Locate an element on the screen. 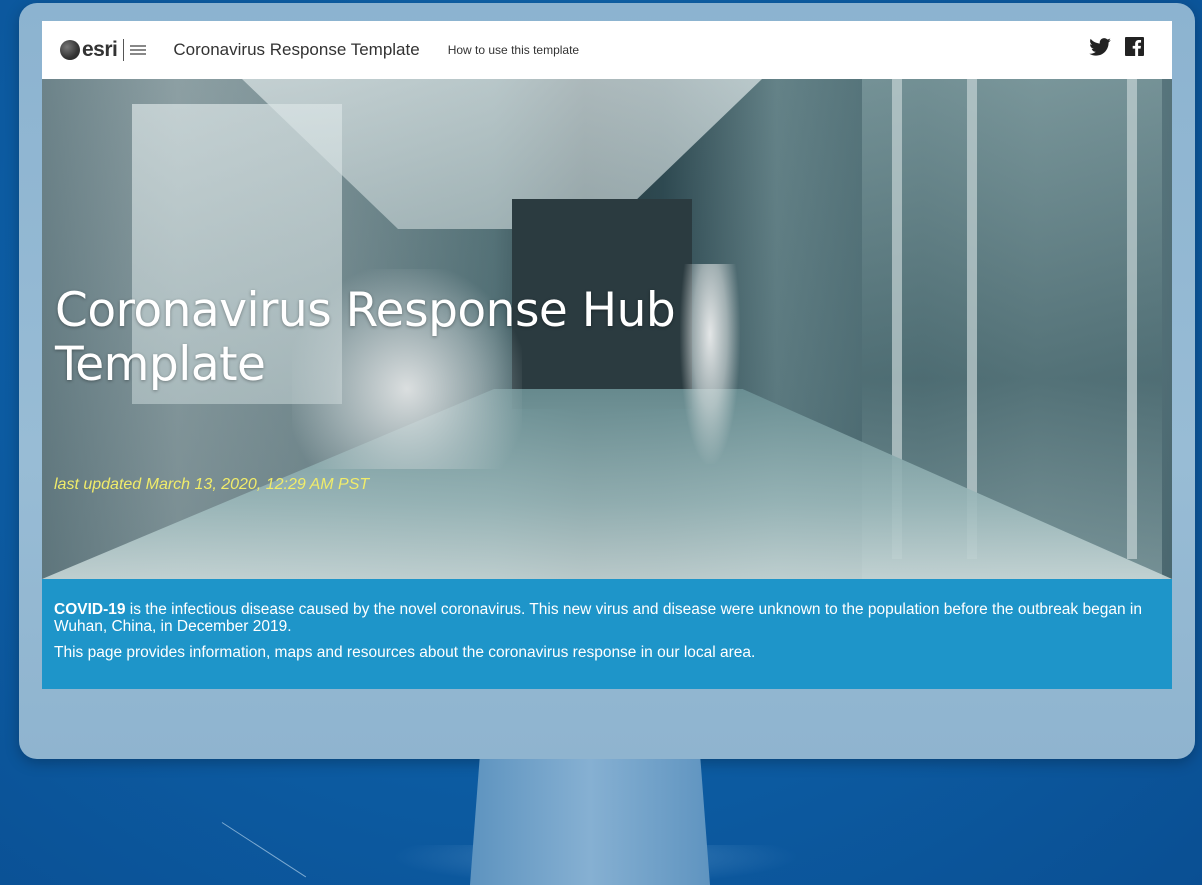 The image size is (1202, 885). facebook-icon is located at coordinates (1134, 46).